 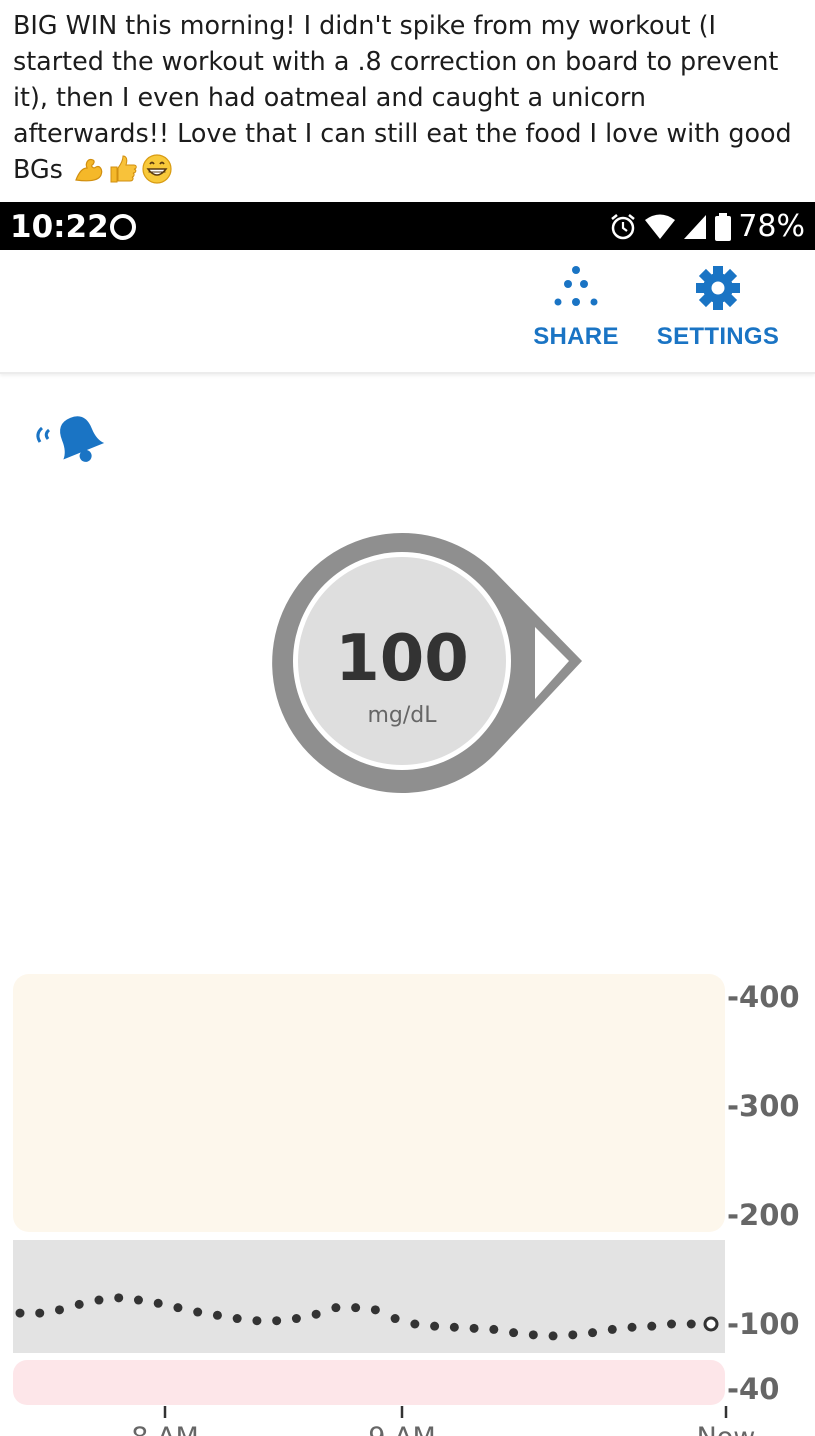 I want to click on post-line-end: BGs, so click(x=38, y=169).